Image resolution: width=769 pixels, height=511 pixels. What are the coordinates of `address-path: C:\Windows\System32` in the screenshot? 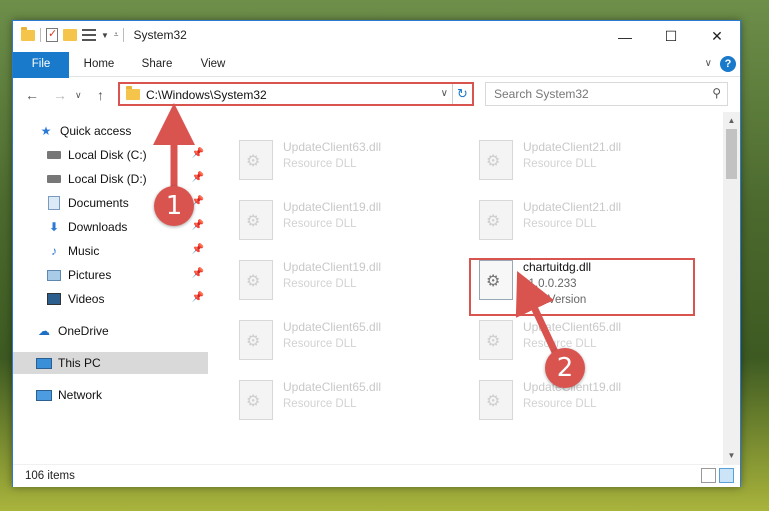 It's located at (206, 95).